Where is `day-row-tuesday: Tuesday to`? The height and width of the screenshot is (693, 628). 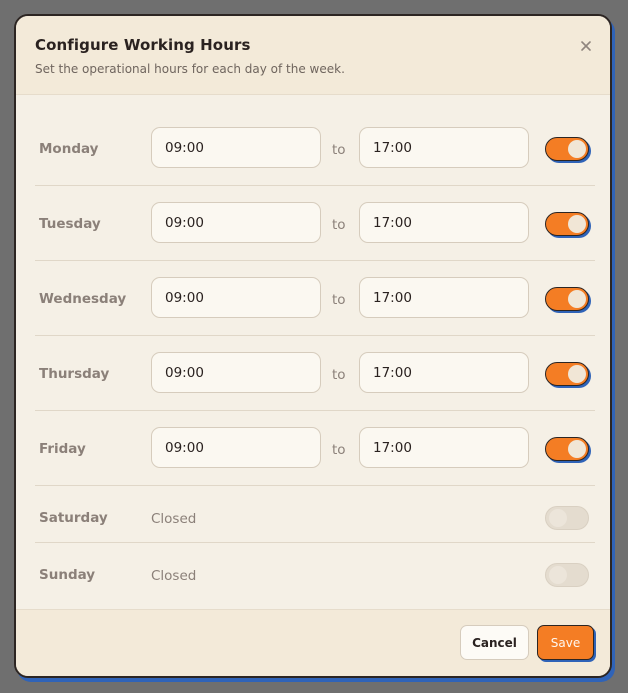 day-row-tuesday: Tuesday to is located at coordinates (315, 223).